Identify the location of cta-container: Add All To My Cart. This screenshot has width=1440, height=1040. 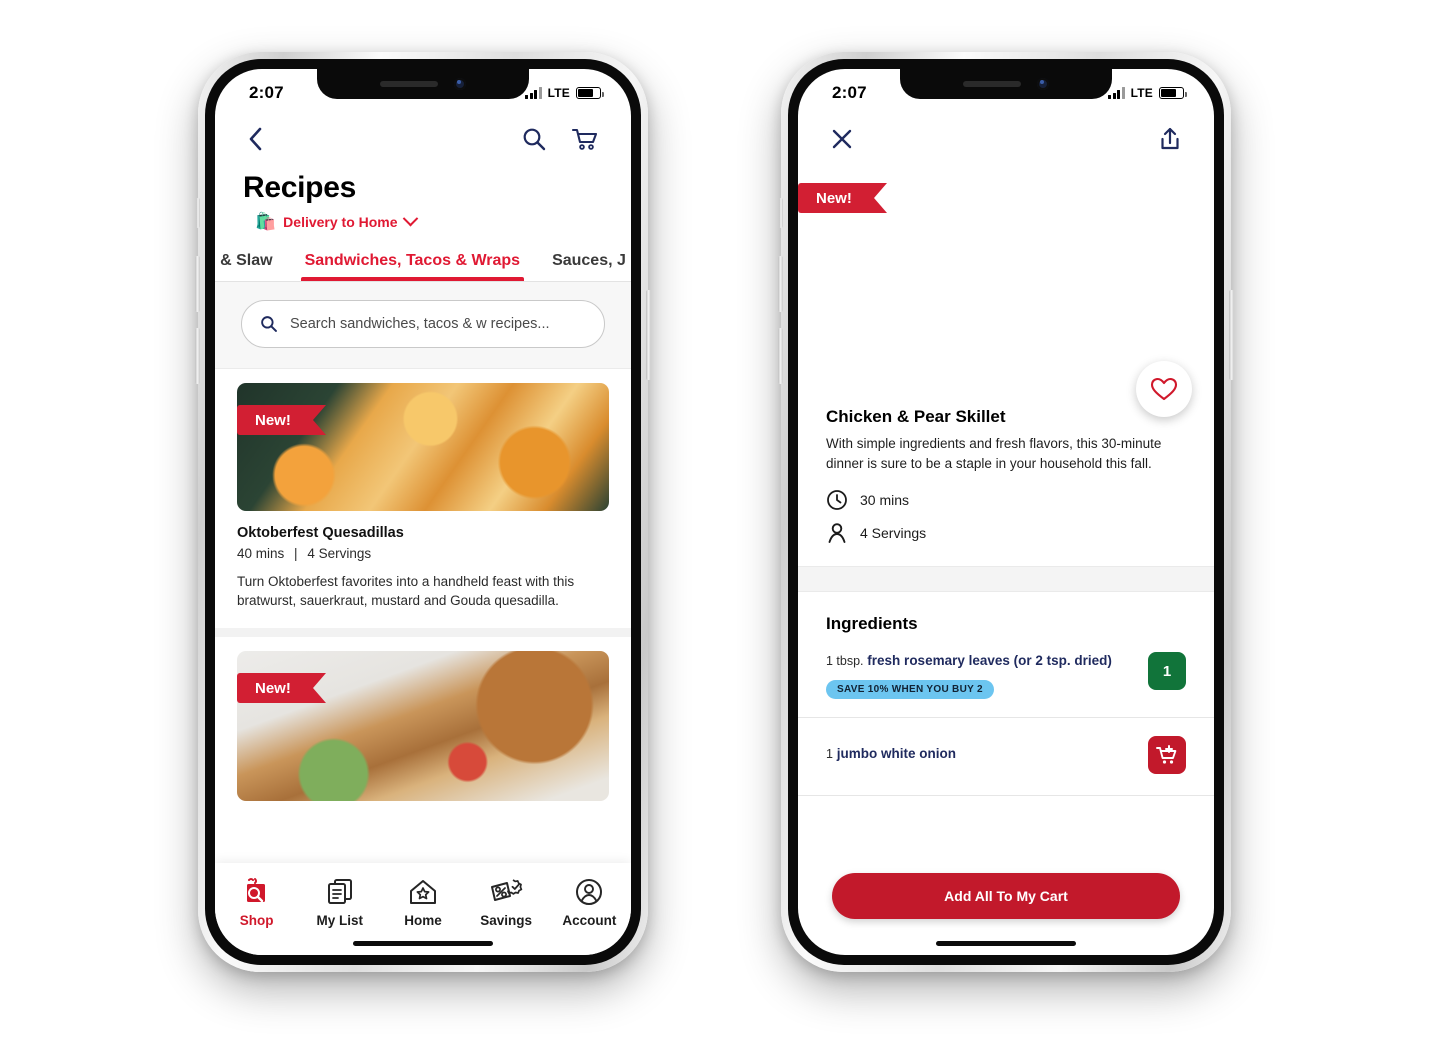
(1006, 896).